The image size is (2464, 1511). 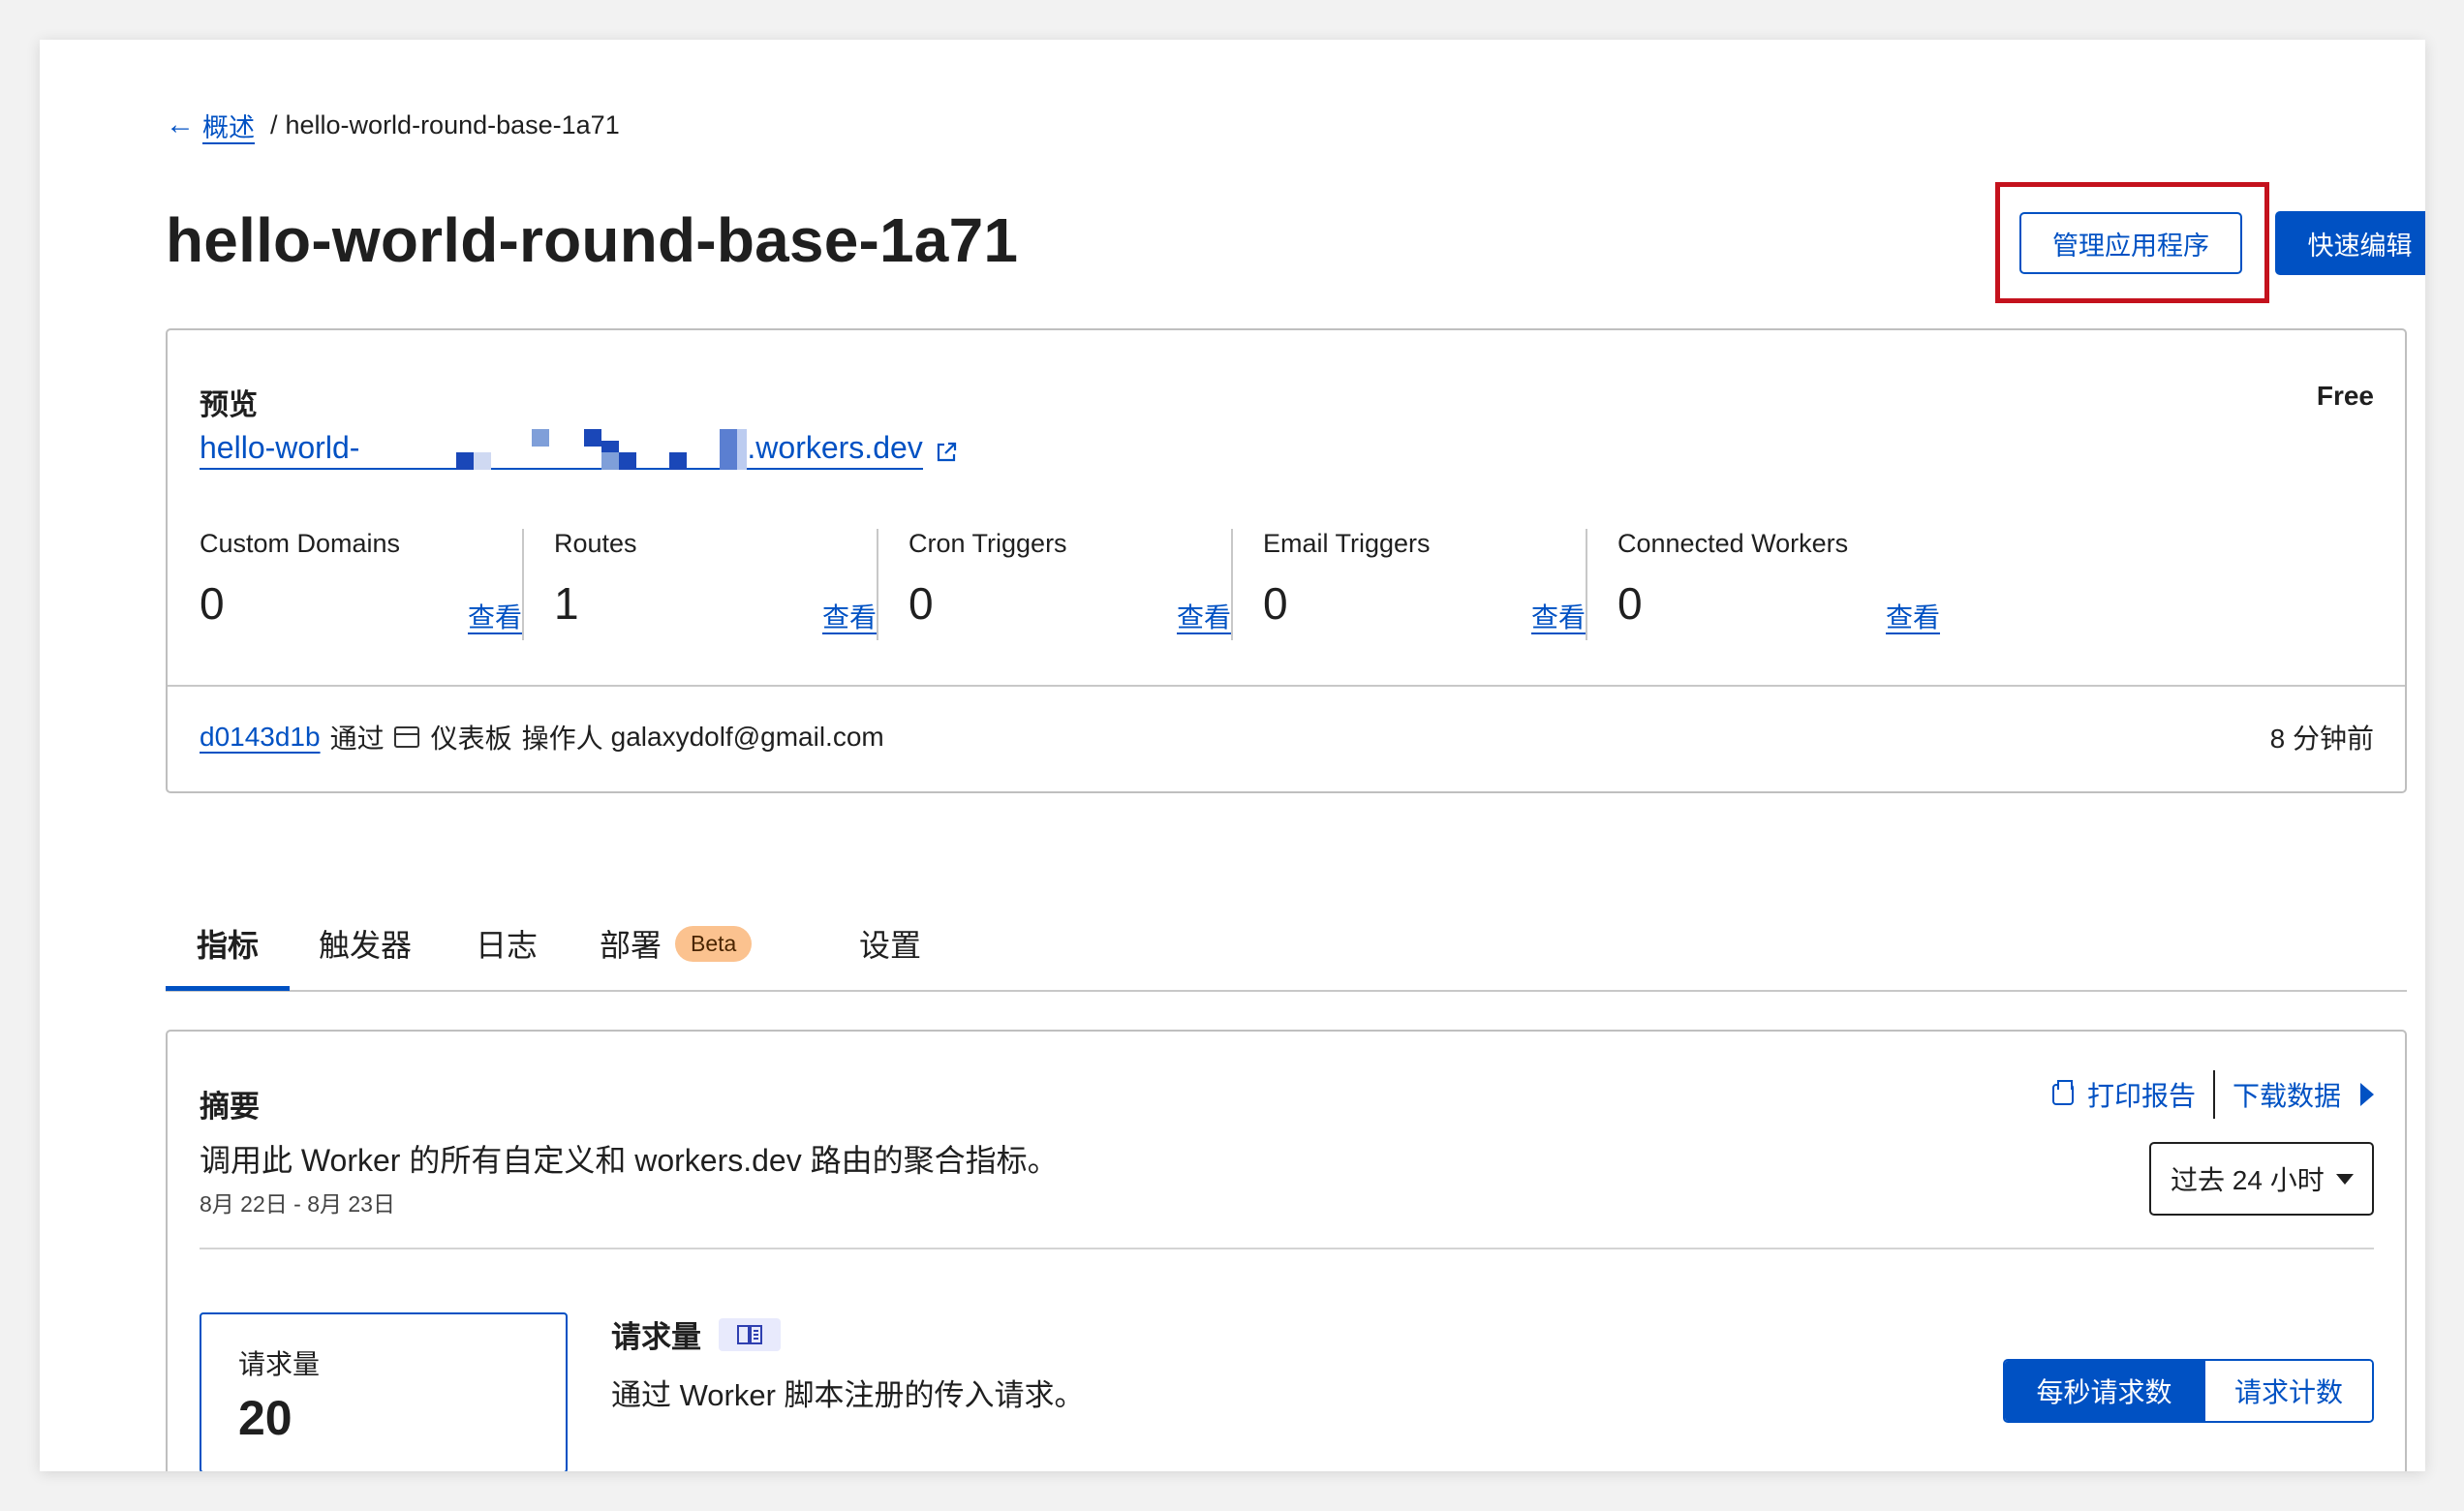 What do you see at coordinates (229, 125) in the screenshot?
I see `breadcrumb-overview-link: 概述` at bounding box center [229, 125].